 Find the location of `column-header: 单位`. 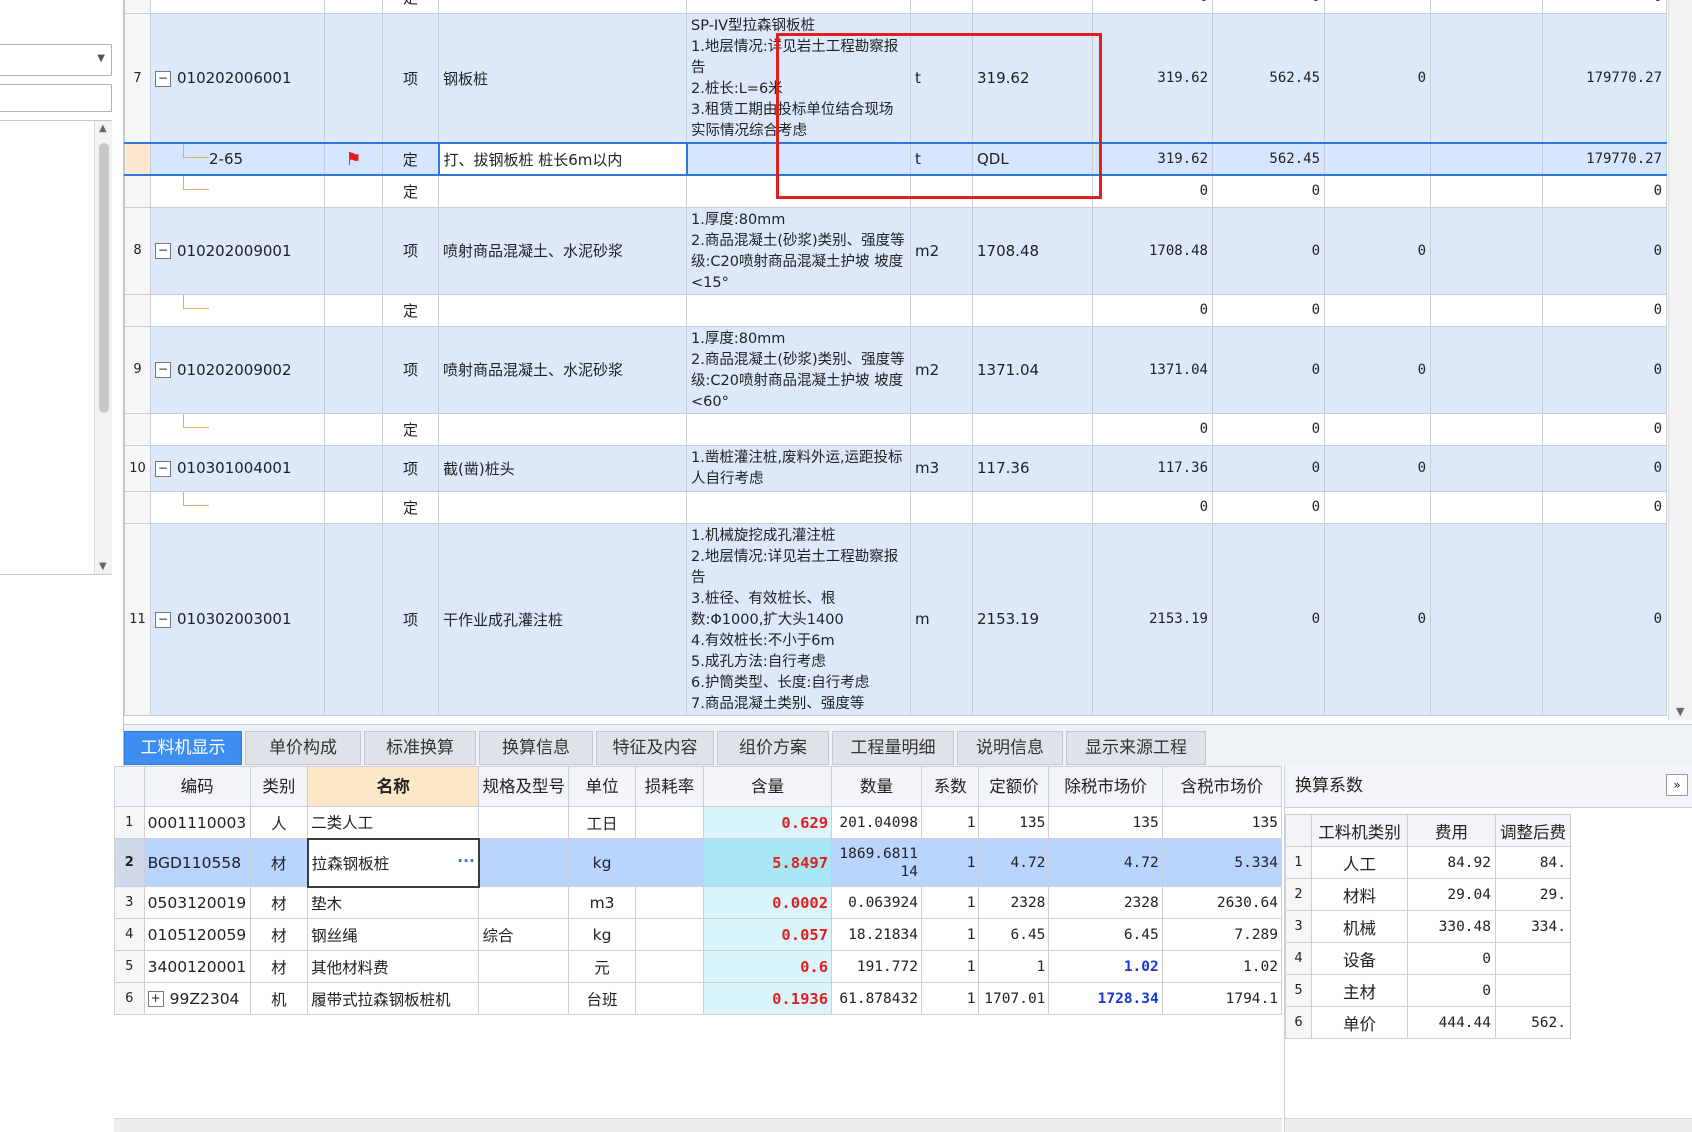

column-header: 单位 is located at coordinates (602, 786).